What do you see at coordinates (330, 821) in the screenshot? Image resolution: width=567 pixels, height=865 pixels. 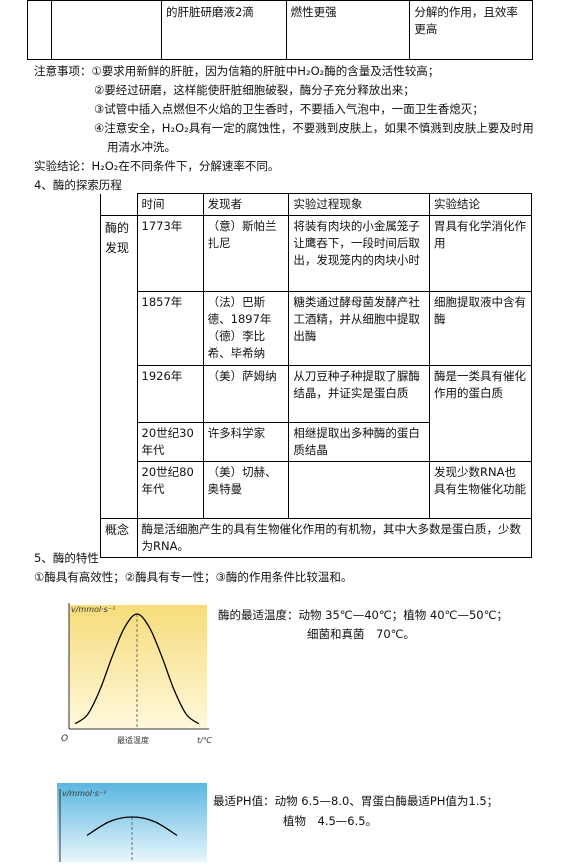 I see `optimal-ph-line-2: 植物 4.5—6.5。` at bounding box center [330, 821].